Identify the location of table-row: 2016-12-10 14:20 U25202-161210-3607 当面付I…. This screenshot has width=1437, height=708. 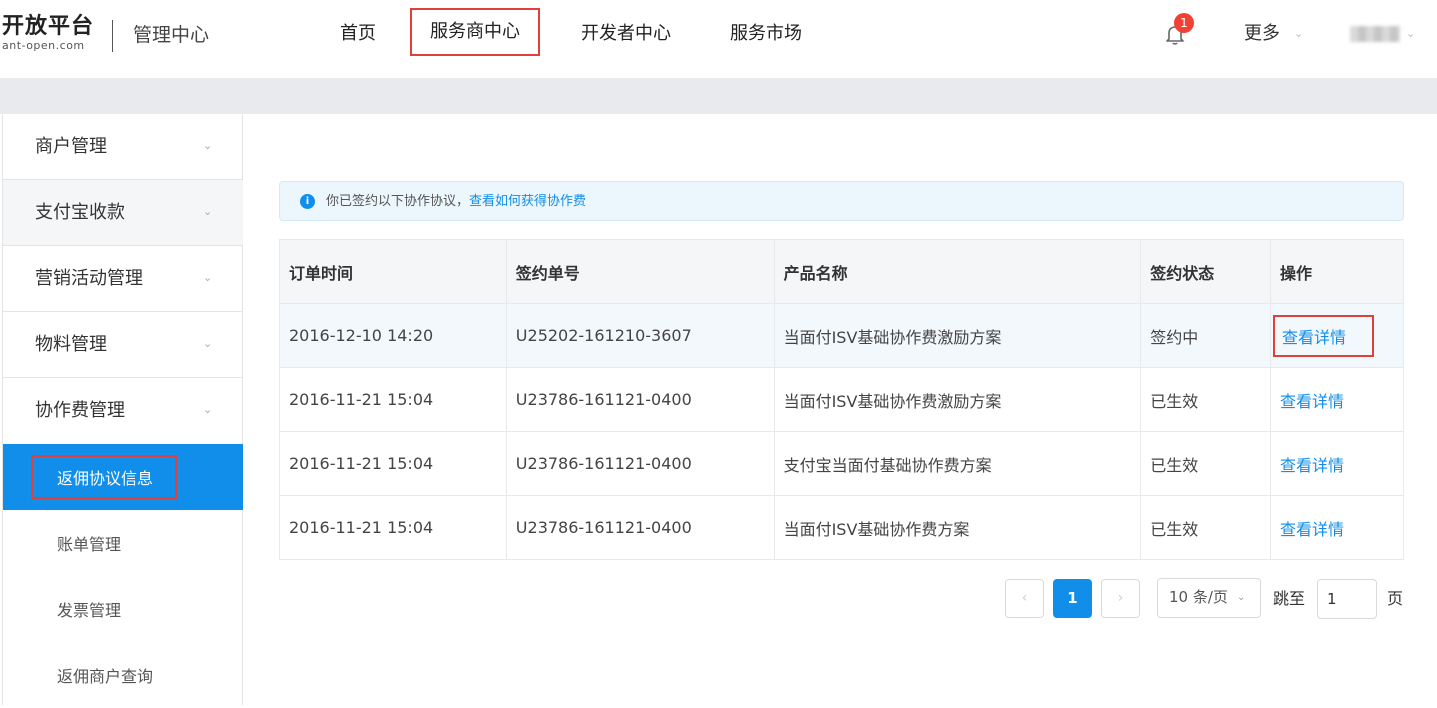
(841, 335).